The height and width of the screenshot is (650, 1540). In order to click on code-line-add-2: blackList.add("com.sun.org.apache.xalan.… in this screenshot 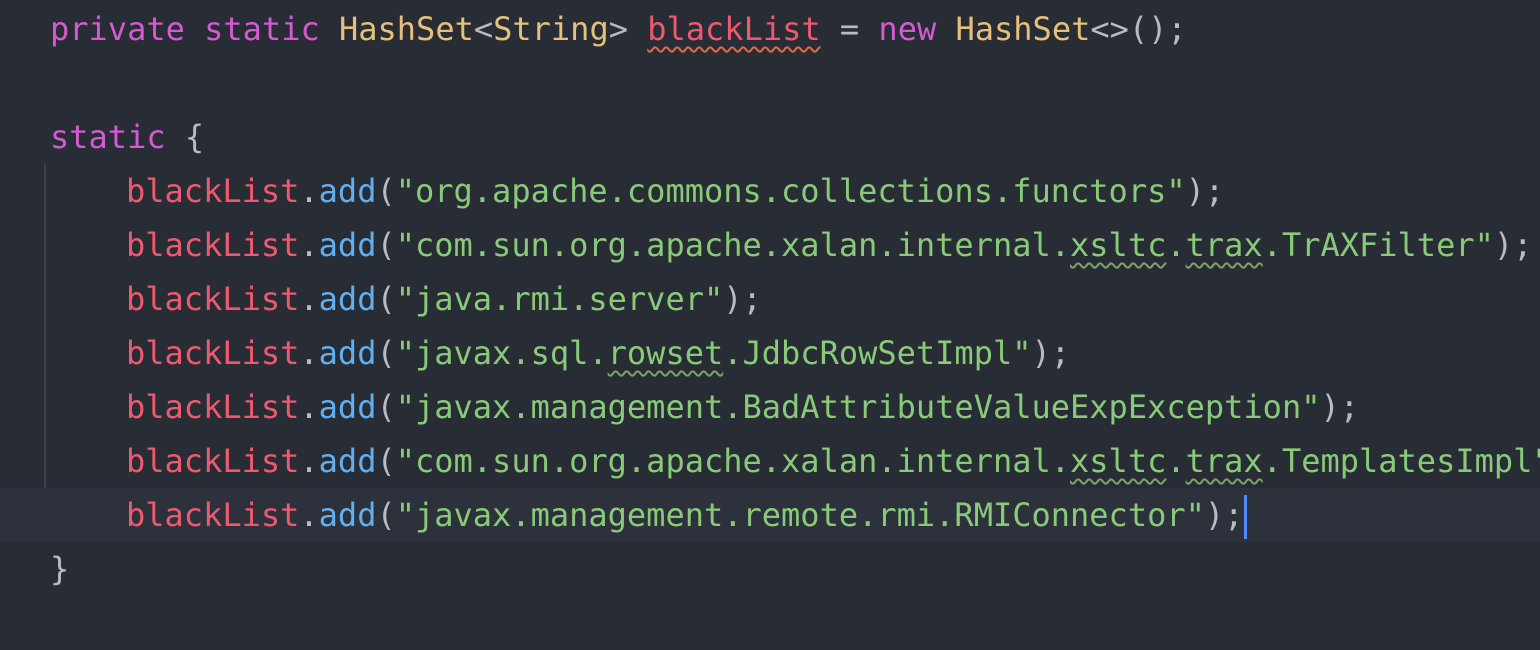, I will do `click(770, 245)`.